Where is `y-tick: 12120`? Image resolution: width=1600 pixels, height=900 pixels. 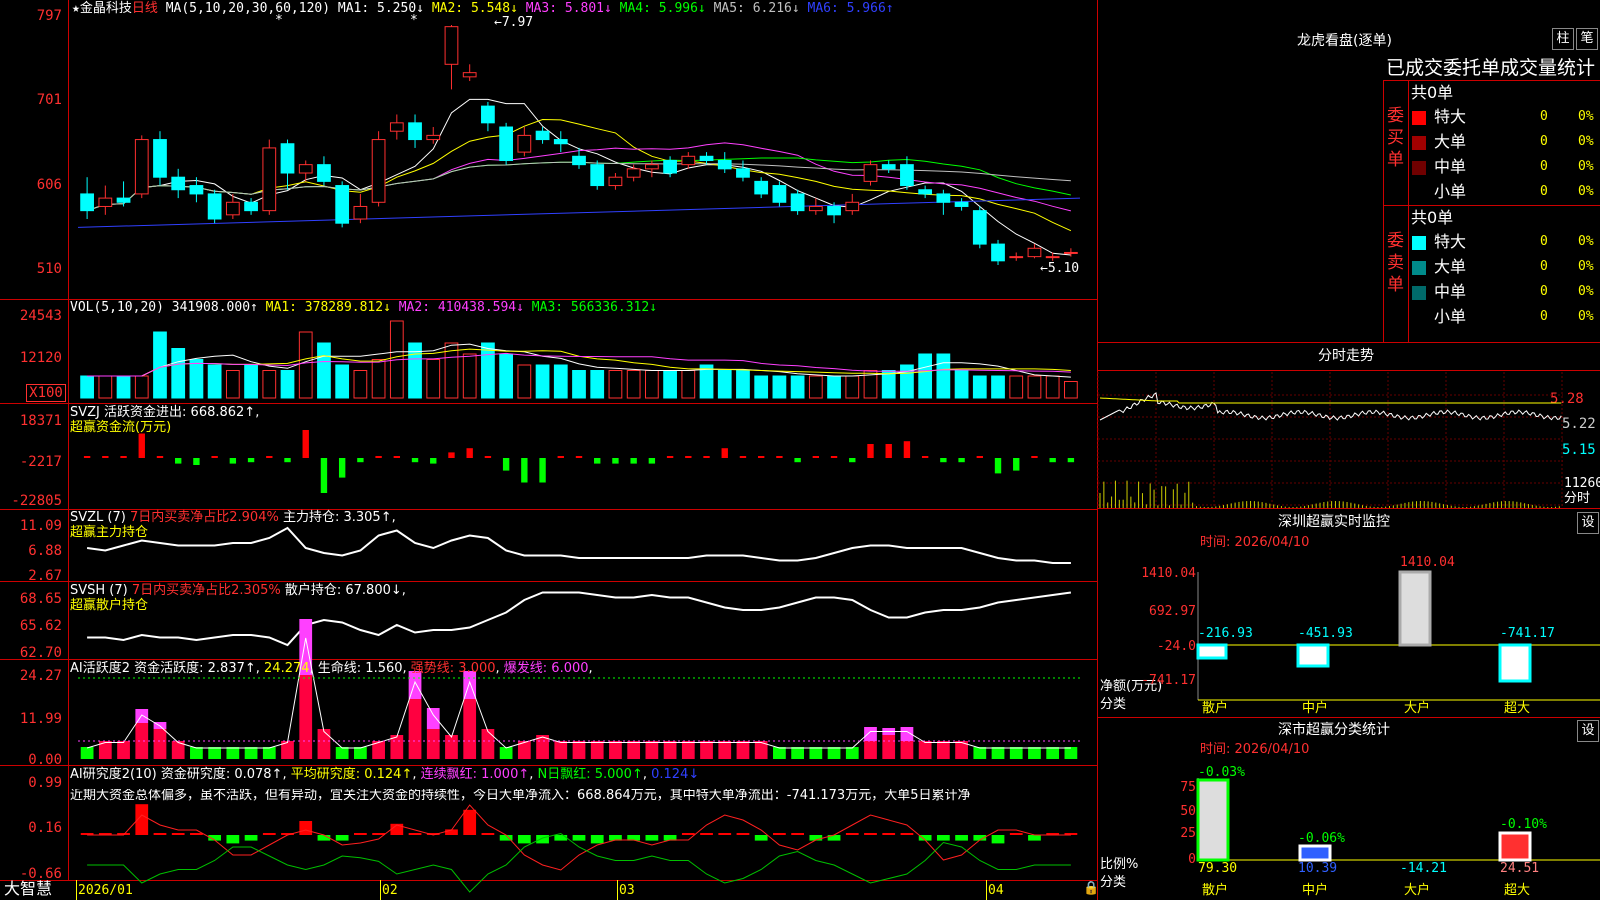
y-tick: 12120 is located at coordinates (40, 358).